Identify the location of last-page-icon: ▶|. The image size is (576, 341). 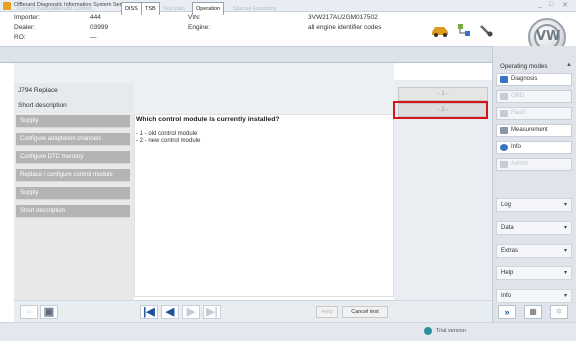
(212, 312).